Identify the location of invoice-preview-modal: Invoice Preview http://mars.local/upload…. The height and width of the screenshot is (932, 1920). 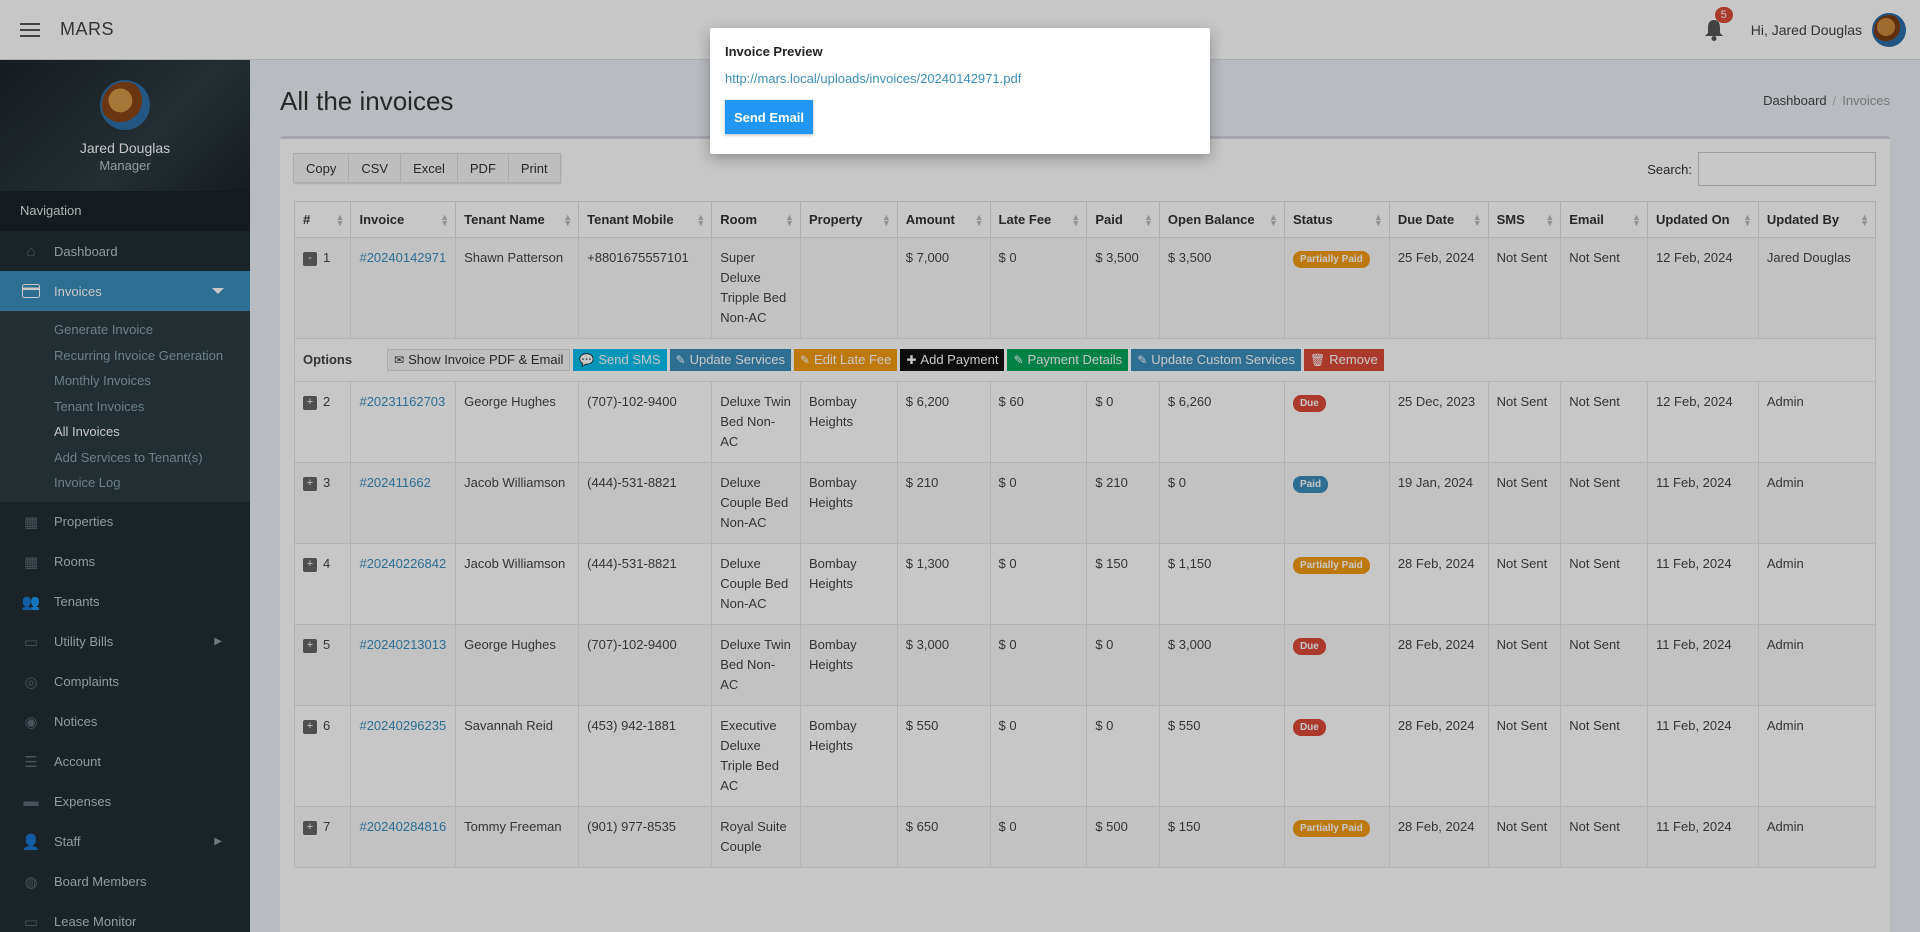
(960, 91).